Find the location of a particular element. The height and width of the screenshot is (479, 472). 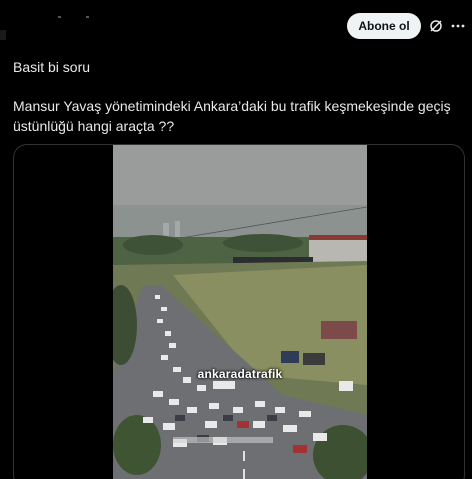

more-icon is located at coordinates (458, 26).